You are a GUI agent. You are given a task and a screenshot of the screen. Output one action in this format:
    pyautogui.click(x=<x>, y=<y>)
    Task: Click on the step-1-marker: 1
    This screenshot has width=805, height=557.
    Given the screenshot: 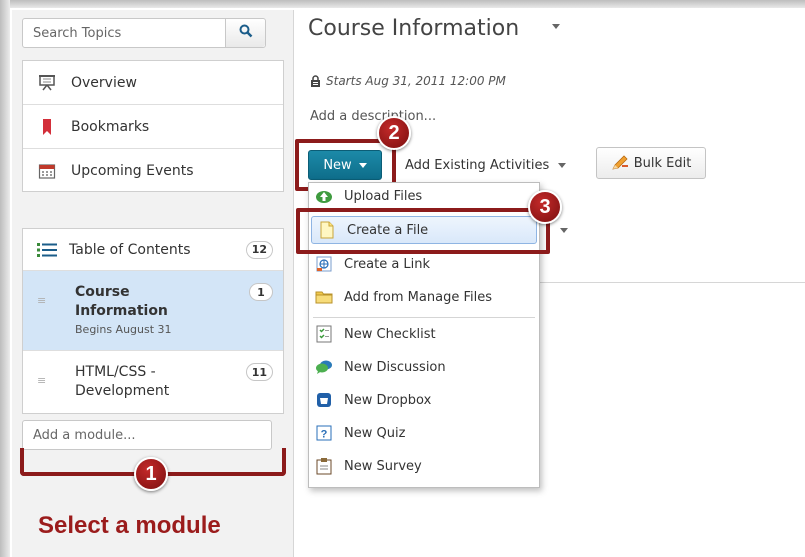 What is the action you would take?
    pyautogui.click(x=151, y=474)
    